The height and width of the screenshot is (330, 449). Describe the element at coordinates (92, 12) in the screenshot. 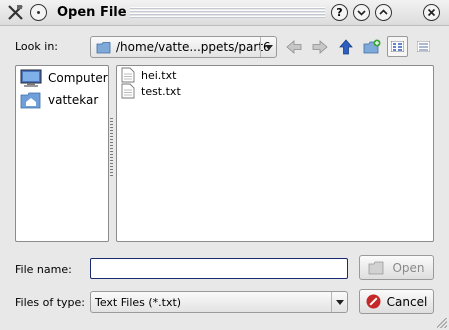

I see `window-title: Open File` at that location.